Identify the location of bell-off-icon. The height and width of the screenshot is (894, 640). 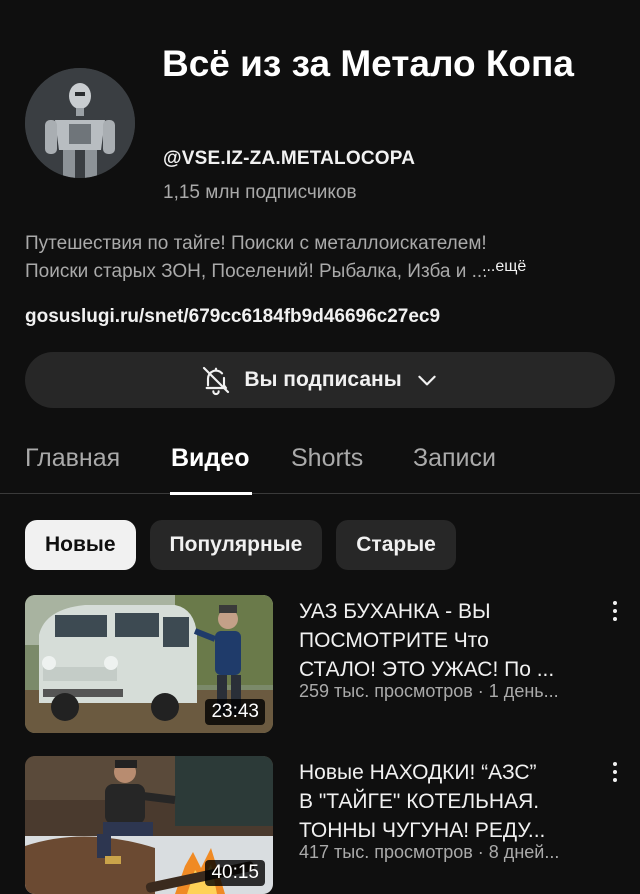
(216, 380).